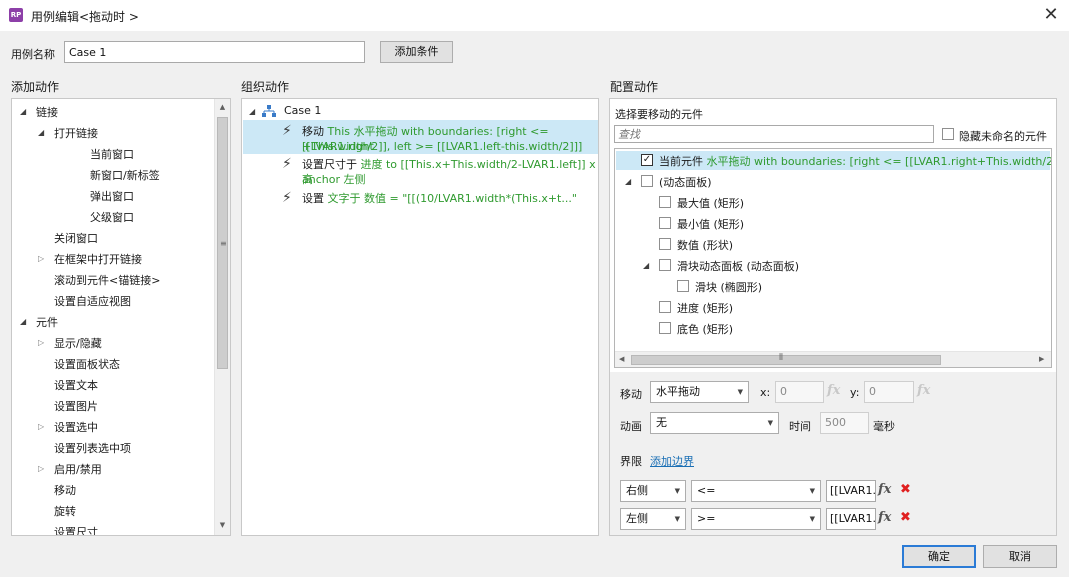  Describe the element at coordinates (313, 131) in the screenshot. I see `action-verb: 移动` at that location.